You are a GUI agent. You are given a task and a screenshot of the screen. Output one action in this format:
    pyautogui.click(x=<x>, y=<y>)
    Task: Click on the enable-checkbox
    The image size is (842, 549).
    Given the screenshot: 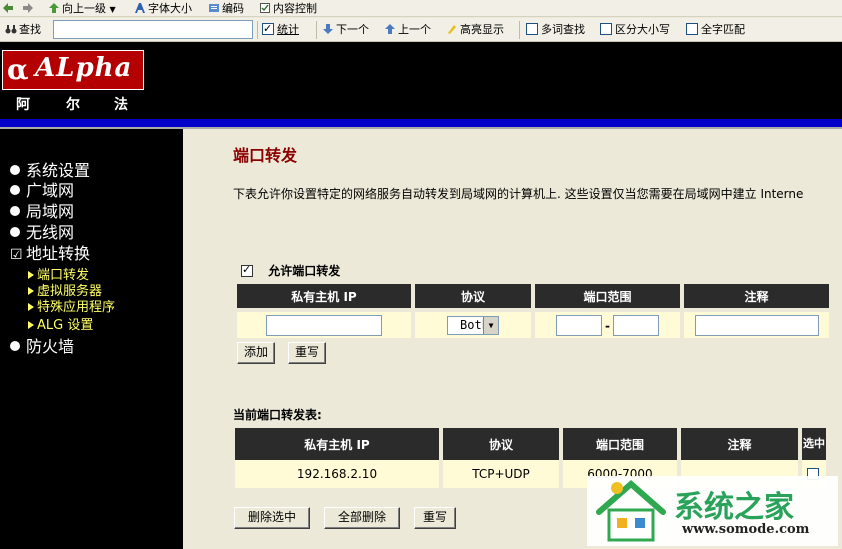 What is the action you would take?
    pyautogui.click(x=247, y=270)
    